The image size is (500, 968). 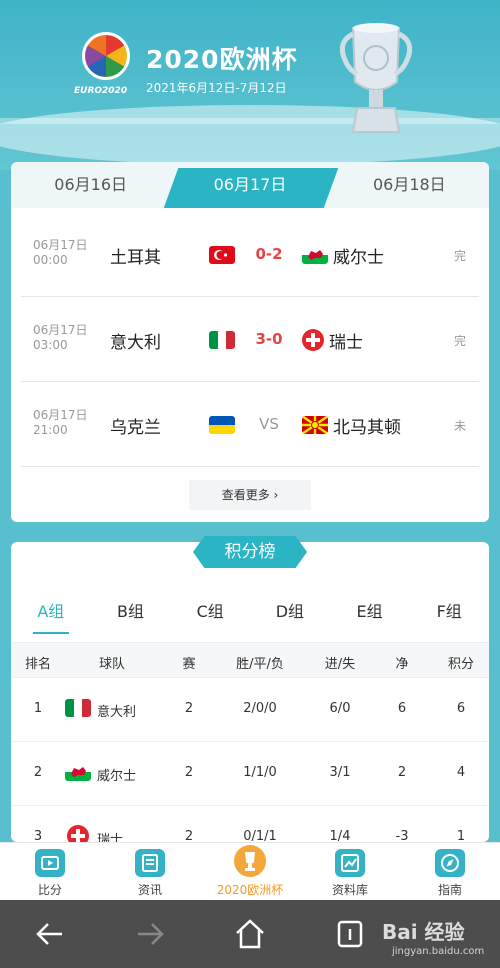 What do you see at coordinates (461, 708) in the screenshot?
I see `cell-points: 6` at bounding box center [461, 708].